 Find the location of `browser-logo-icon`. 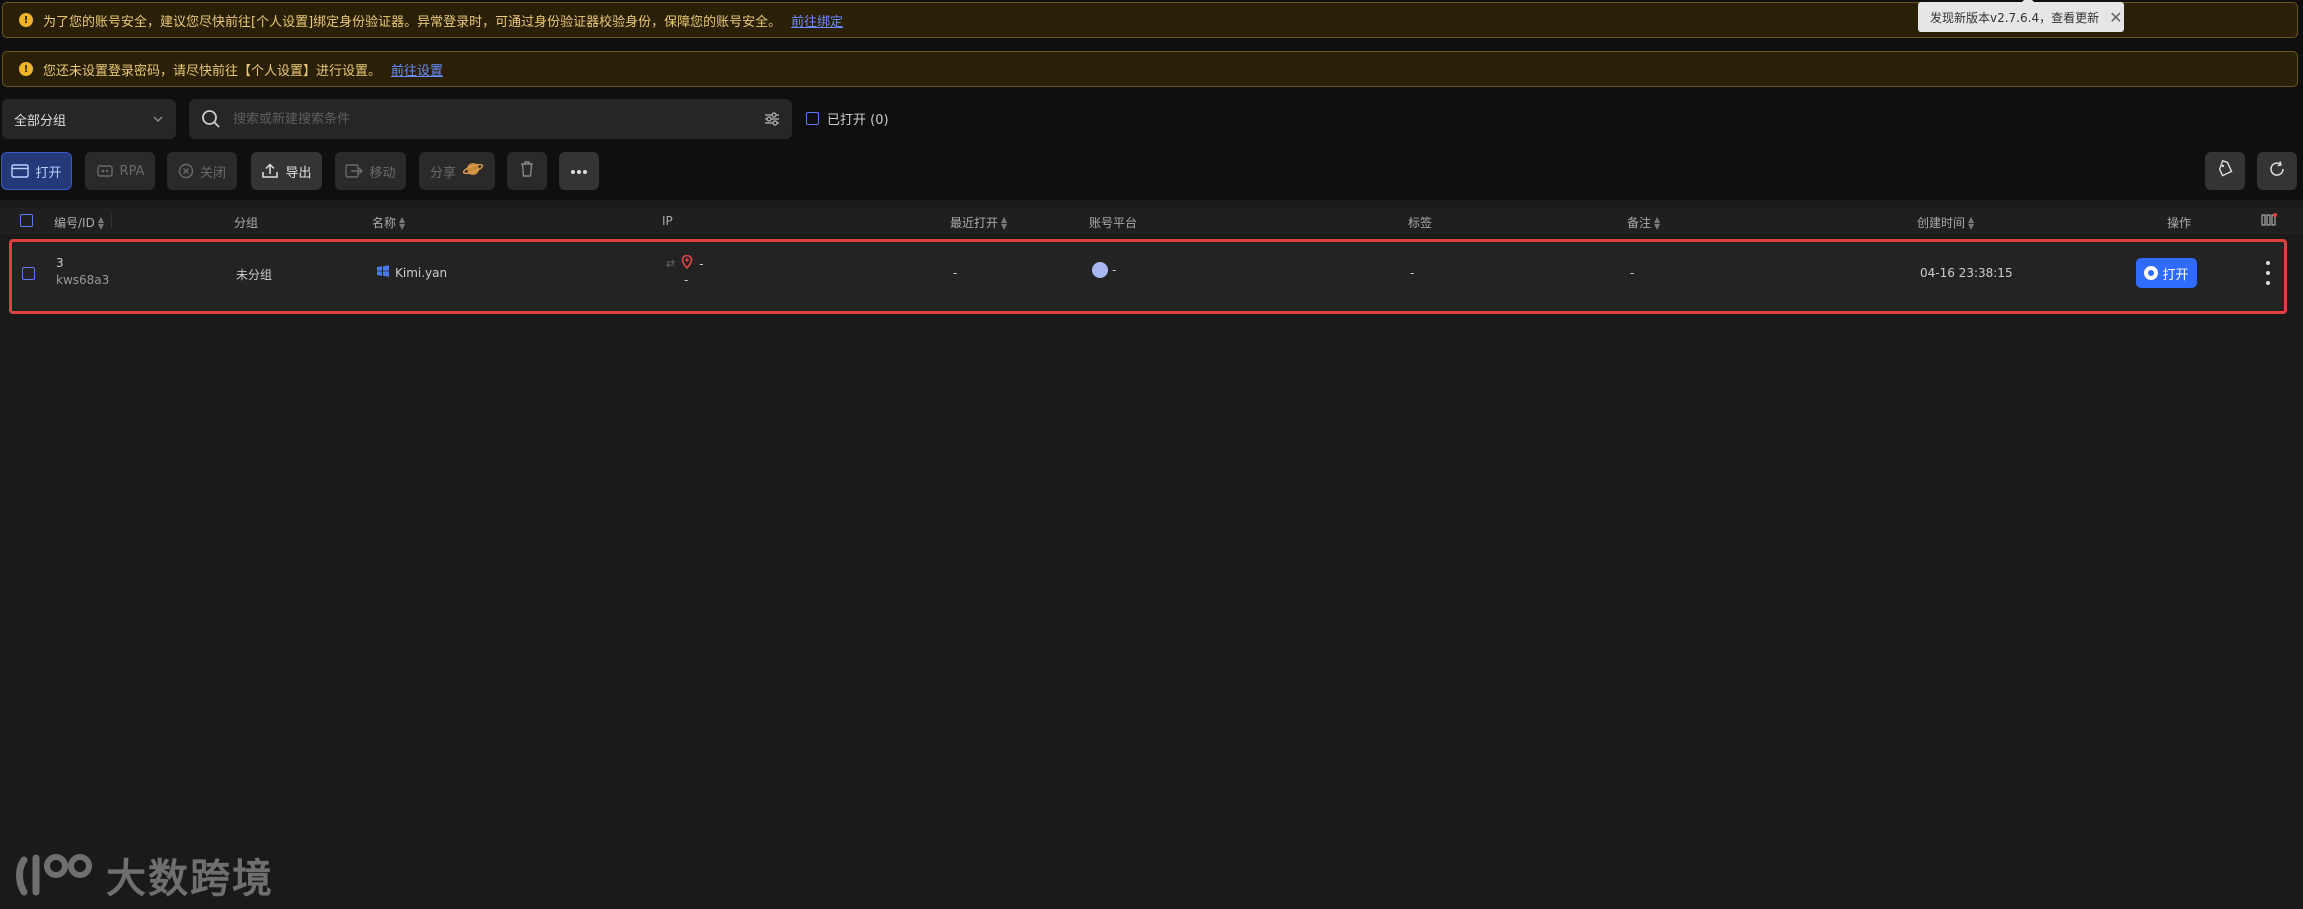

browser-logo-icon is located at coordinates (2151, 273).